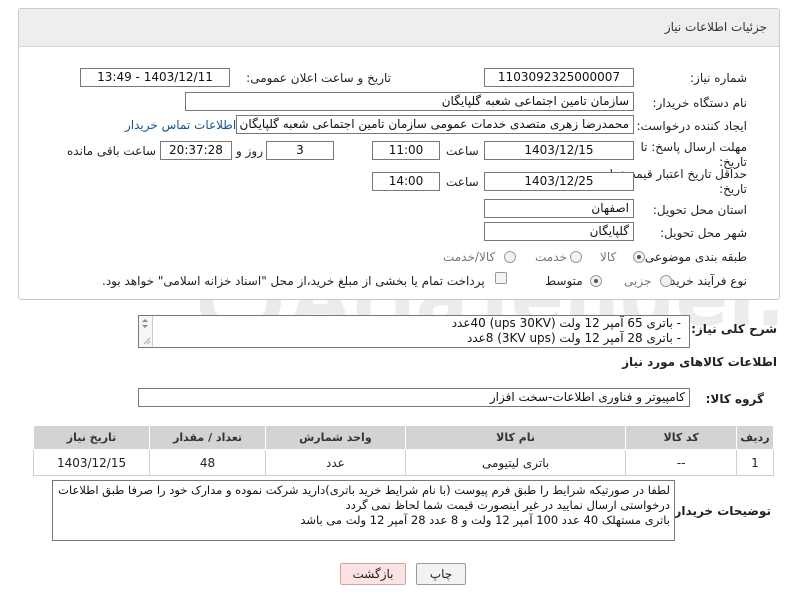 The height and width of the screenshot is (598, 789). What do you see at coordinates (399, 28) in the screenshot?
I see `panel-header: جزئیات اطلاعات نیاز` at bounding box center [399, 28].